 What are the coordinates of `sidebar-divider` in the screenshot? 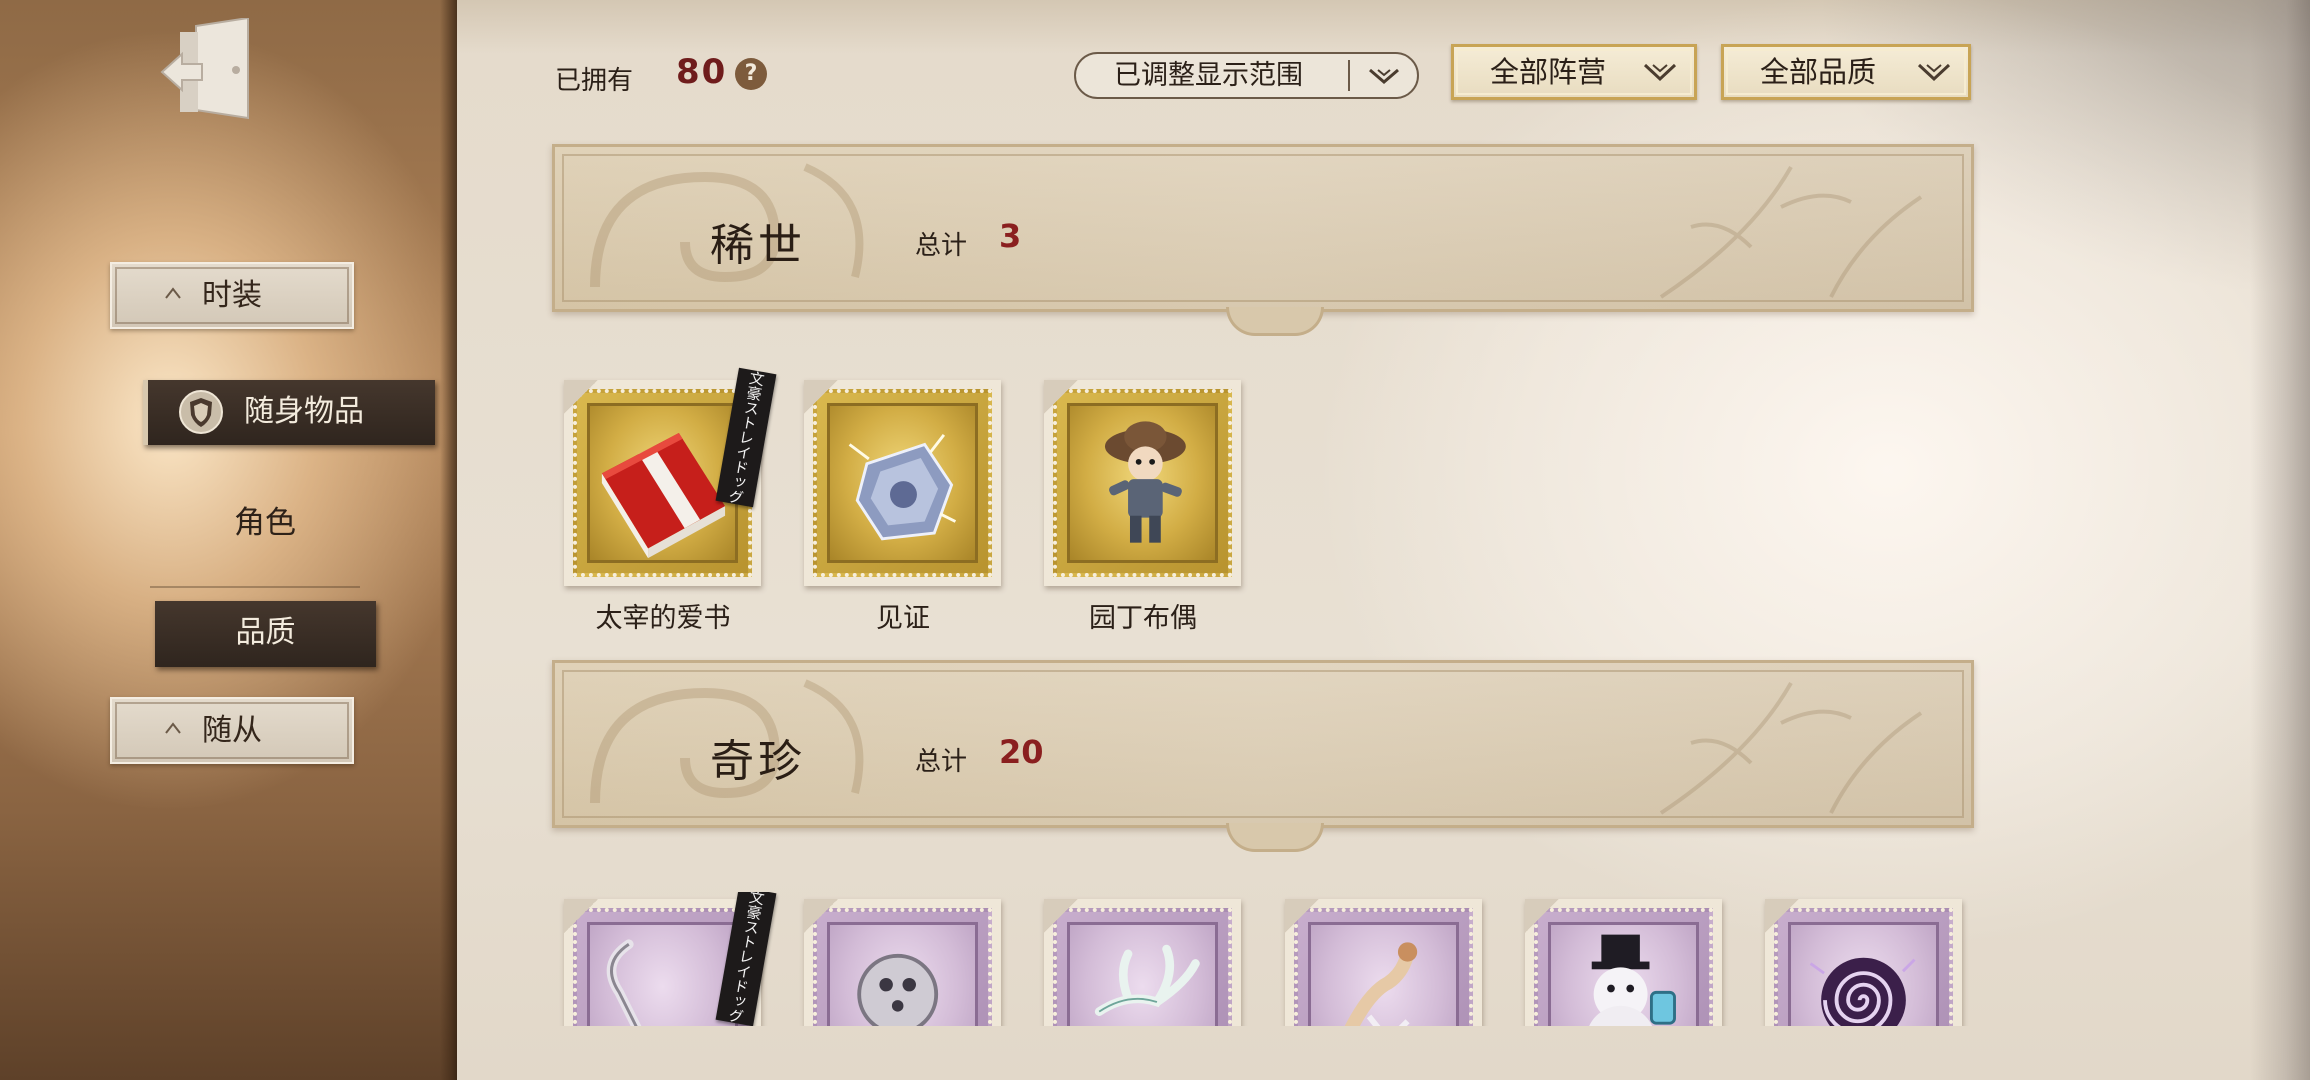 It's located at (255, 587).